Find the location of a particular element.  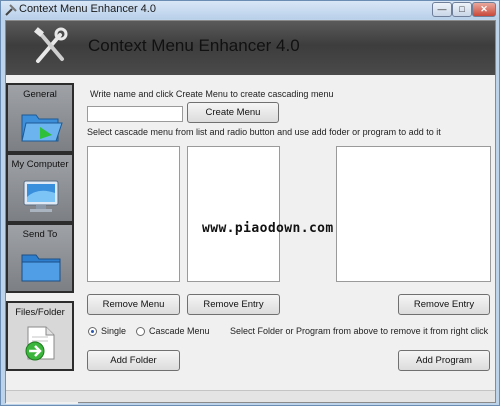

radio-single is located at coordinates (92, 331).